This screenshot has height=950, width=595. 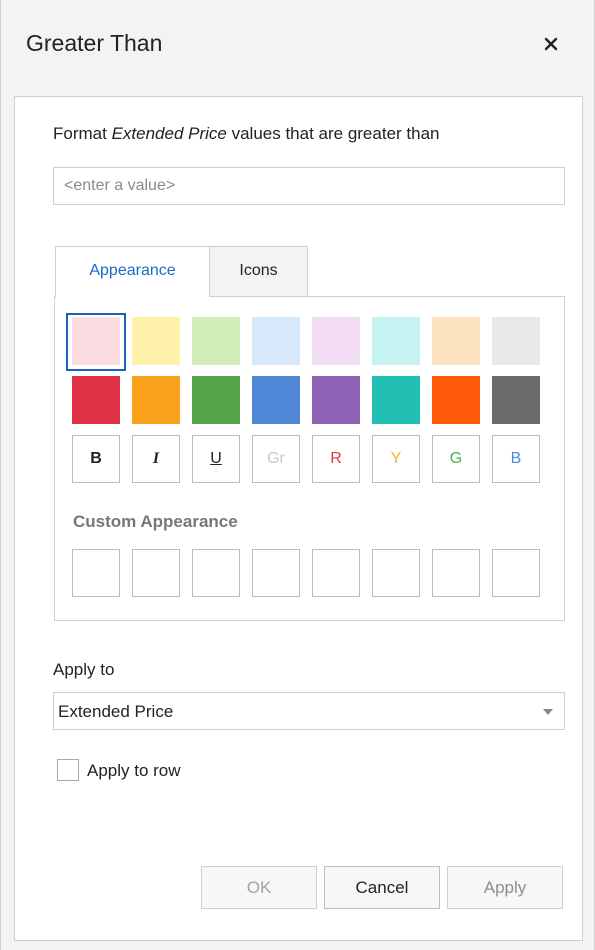 What do you see at coordinates (96, 459) in the screenshot?
I see `bold-format-button: B` at bounding box center [96, 459].